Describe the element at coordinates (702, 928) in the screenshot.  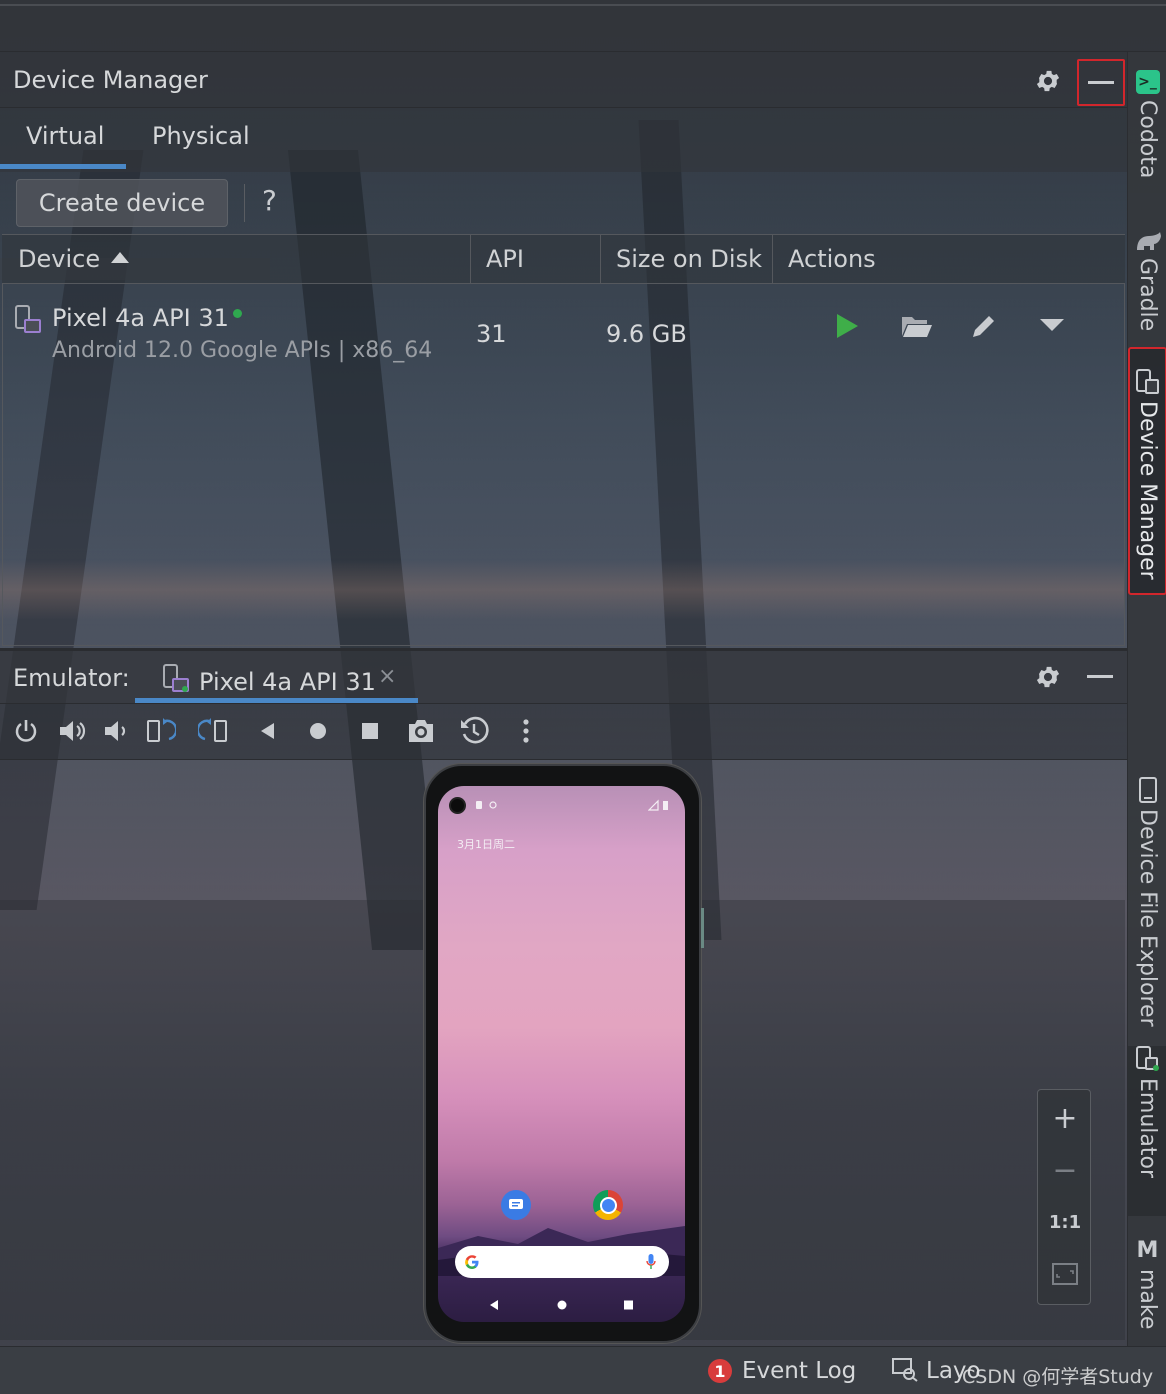
I see `phone-side-button` at that location.